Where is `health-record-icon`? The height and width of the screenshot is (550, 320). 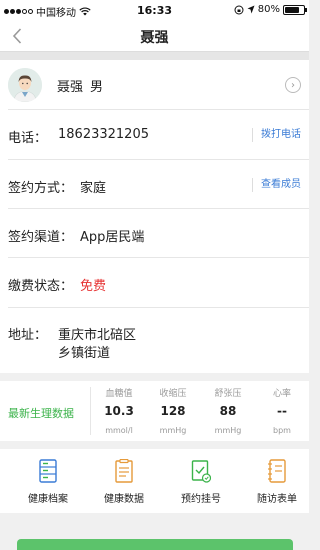
health-record-icon is located at coordinates (48, 471).